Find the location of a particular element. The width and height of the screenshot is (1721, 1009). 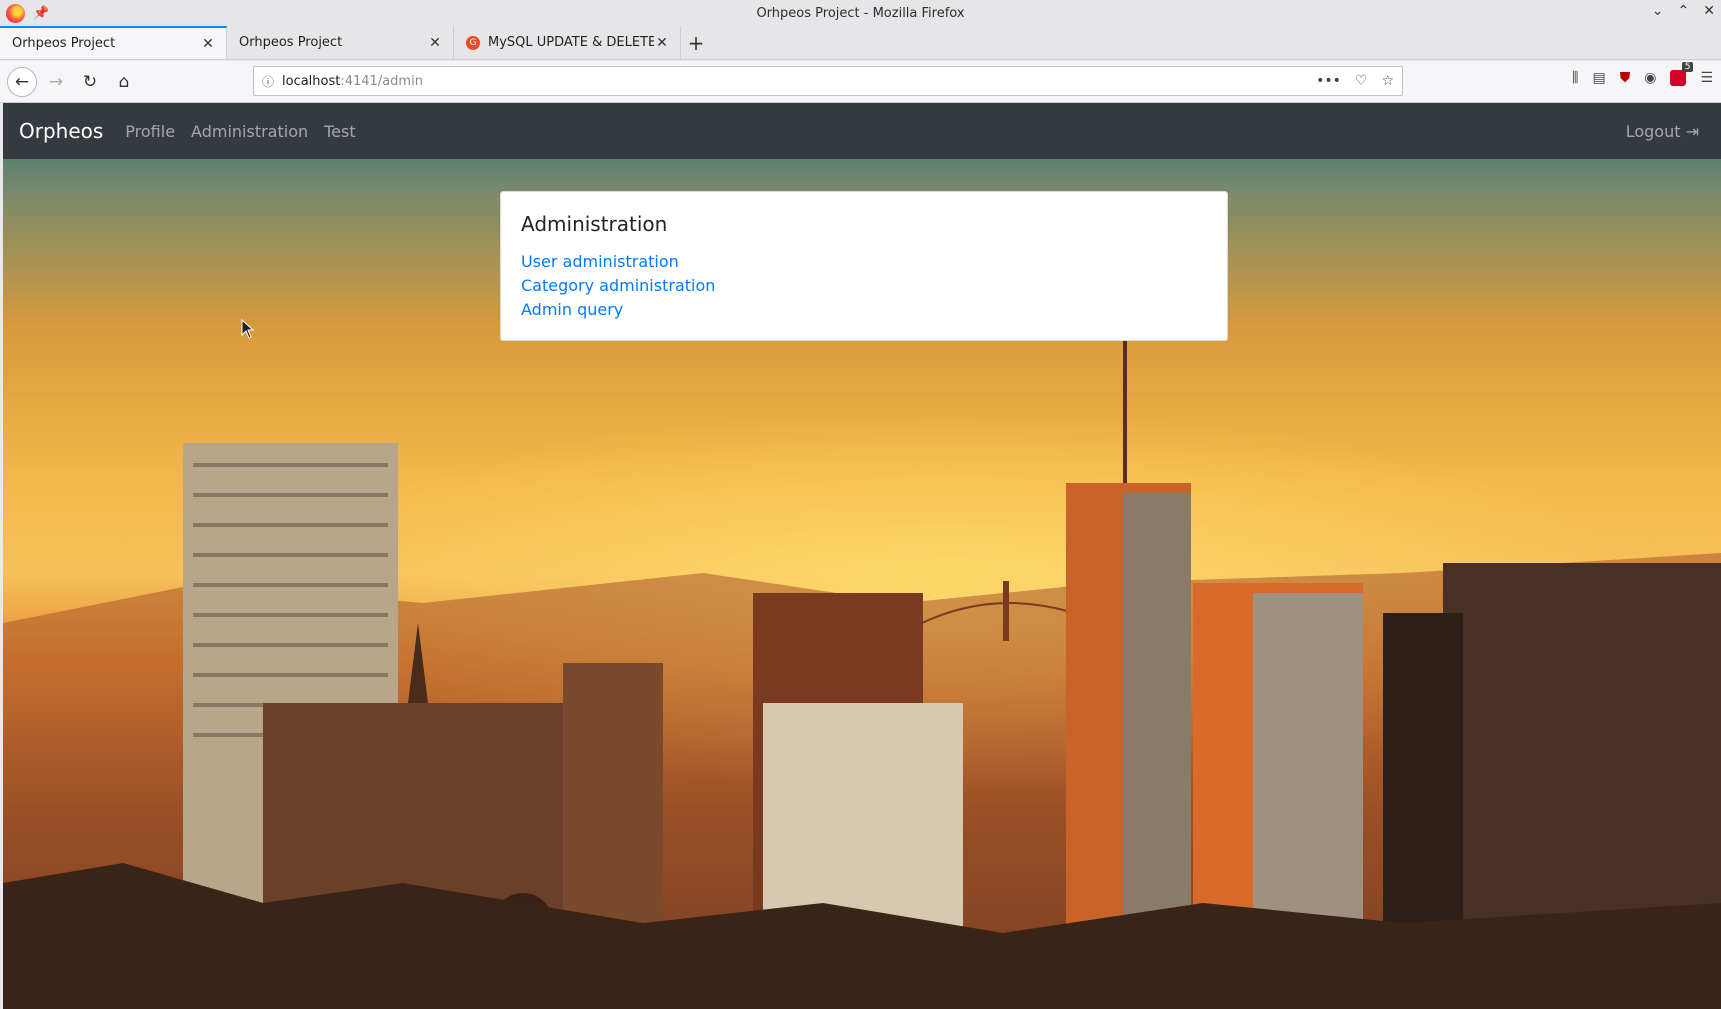

pin-icon: 📌 is located at coordinates (41, 13).